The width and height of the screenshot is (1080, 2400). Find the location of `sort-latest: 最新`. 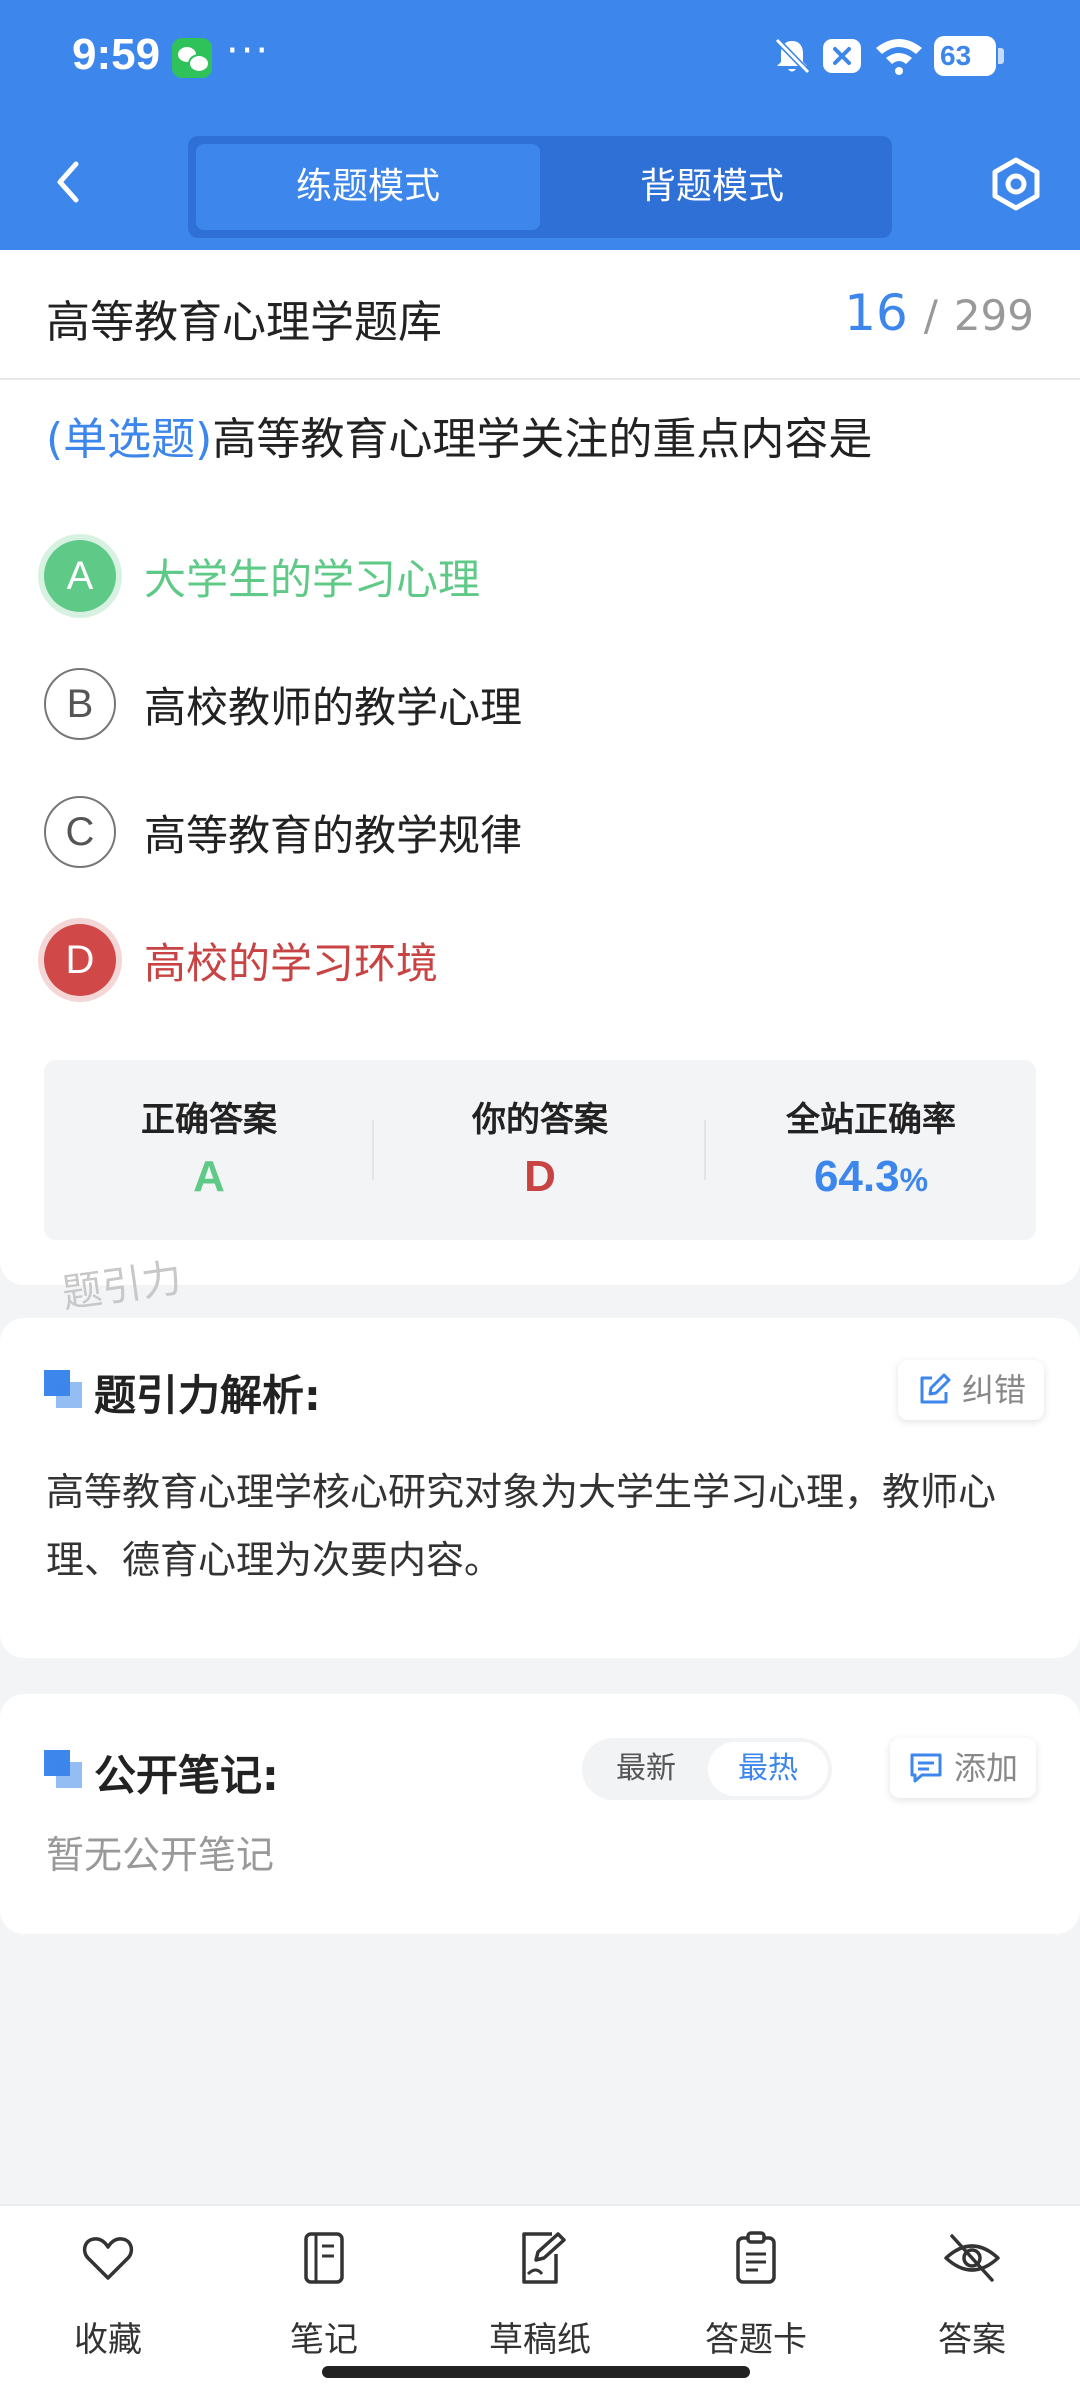

sort-latest: 最新 is located at coordinates (646, 1769).